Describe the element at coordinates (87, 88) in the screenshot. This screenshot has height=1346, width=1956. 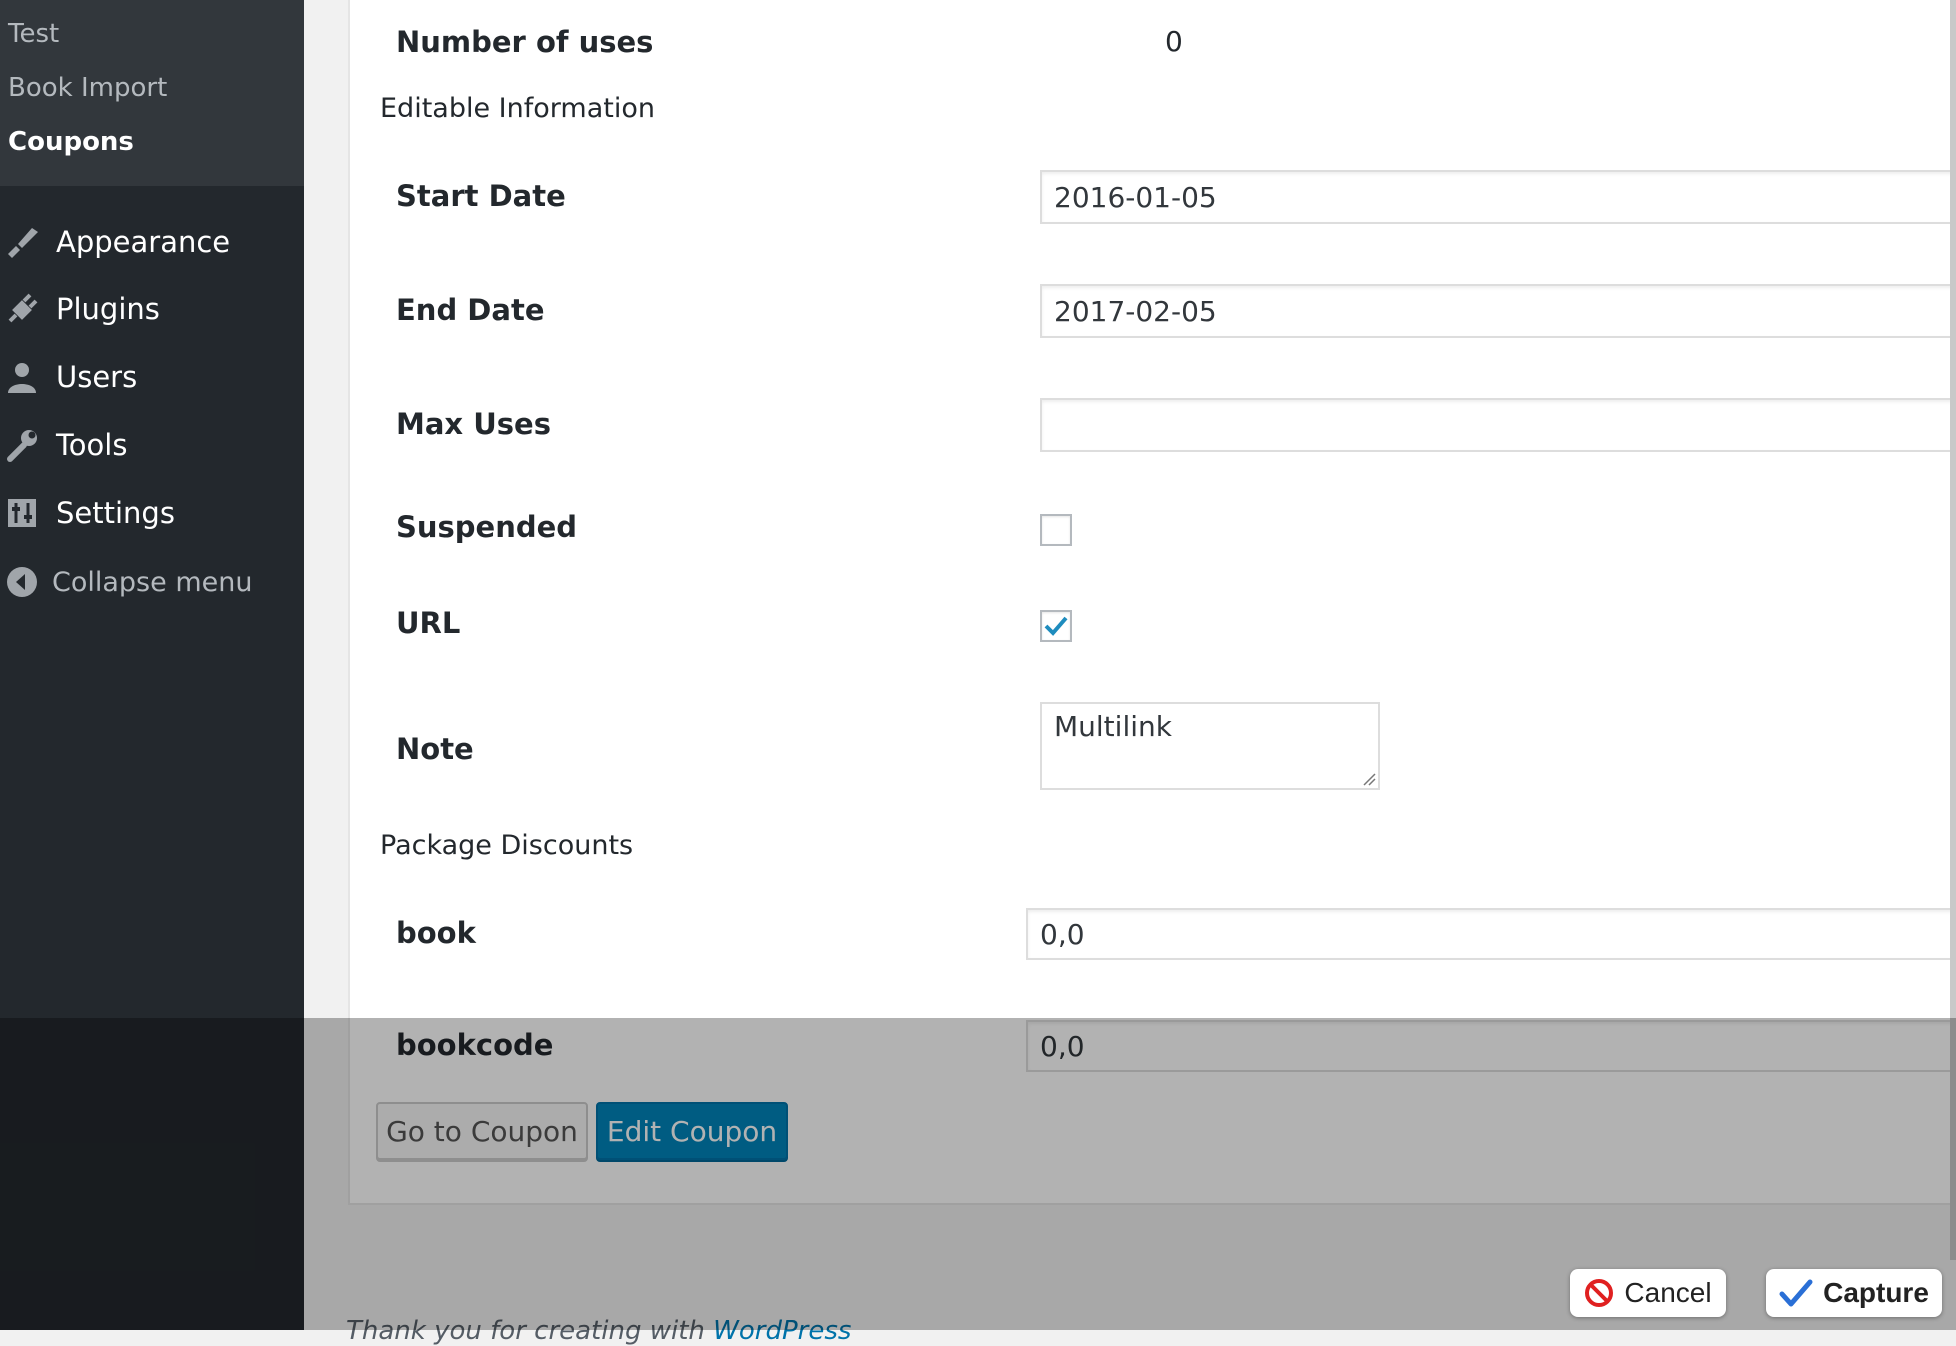
I see `submenu-item-book-import: Book Import` at that location.